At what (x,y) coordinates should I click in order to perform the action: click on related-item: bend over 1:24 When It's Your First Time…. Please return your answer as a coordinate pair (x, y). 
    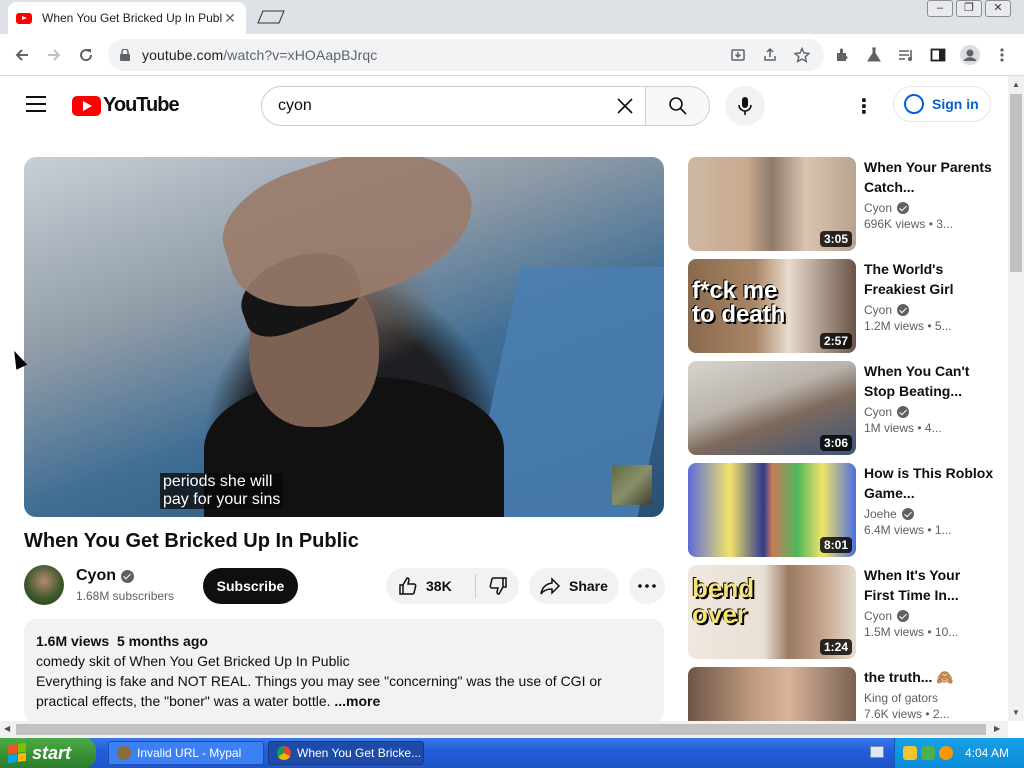
    Looking at the image, I should click on (843, 612).